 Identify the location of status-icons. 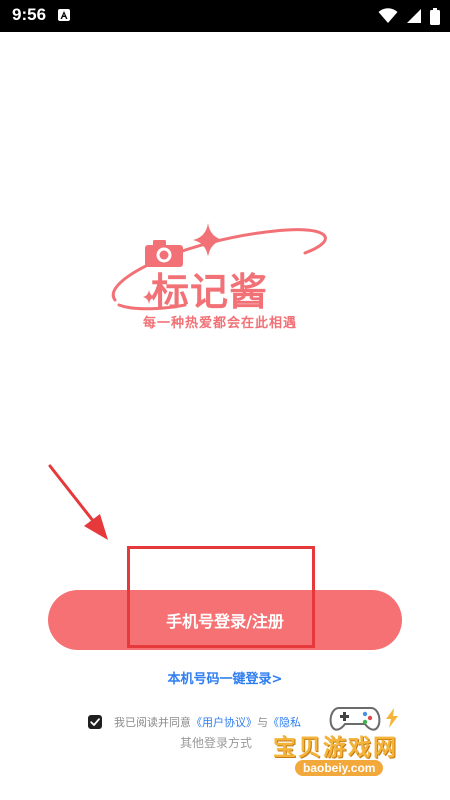
(409, 16).